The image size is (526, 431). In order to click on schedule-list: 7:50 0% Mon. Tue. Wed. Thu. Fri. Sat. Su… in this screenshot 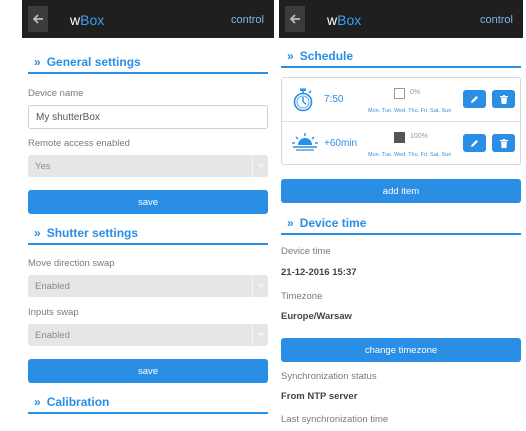, I will do `click(401, 121)`.